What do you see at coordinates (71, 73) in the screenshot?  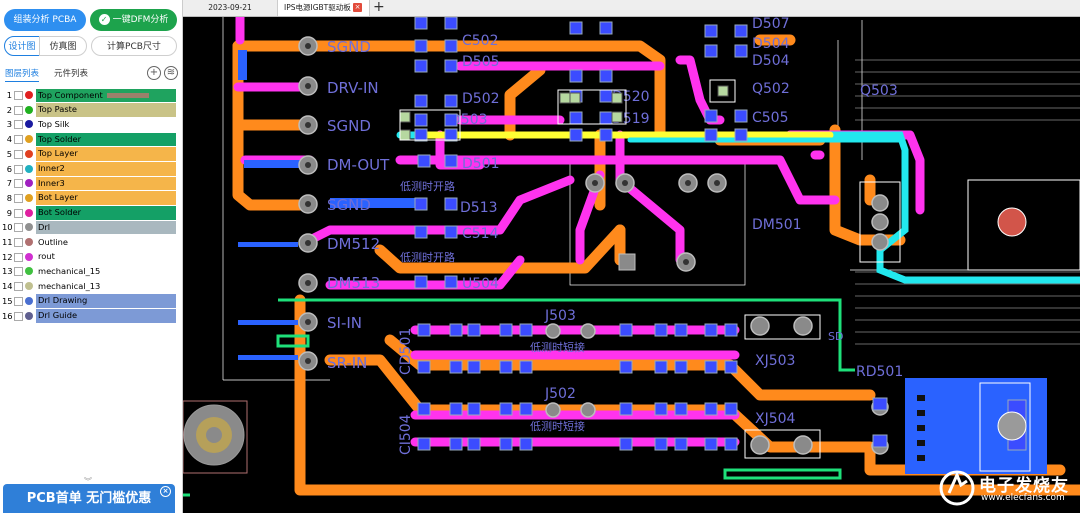 I see `tab-component-list: 元件列表` at bounding box center [71, 73].